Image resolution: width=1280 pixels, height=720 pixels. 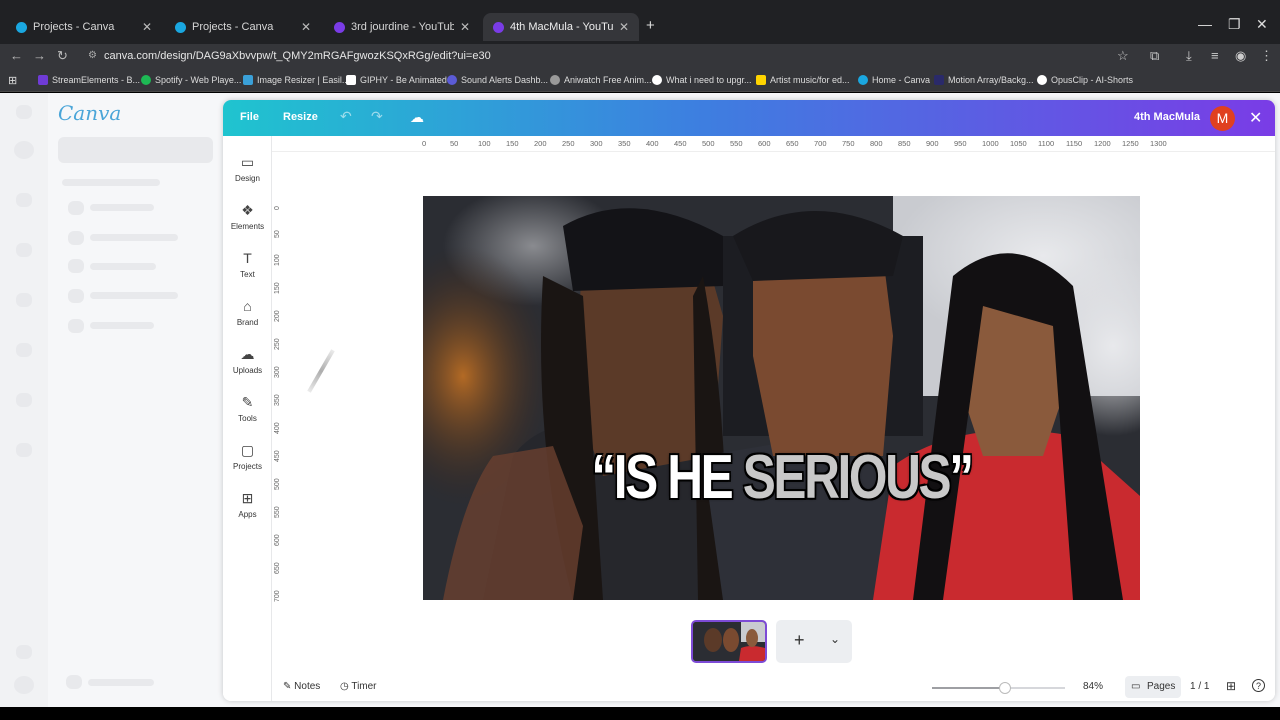 What do you see at coordinates (84, 27) in the screenshot?
I see `tab-projects-1: Projects - Canva ✕` at bounding box center [84, 27].